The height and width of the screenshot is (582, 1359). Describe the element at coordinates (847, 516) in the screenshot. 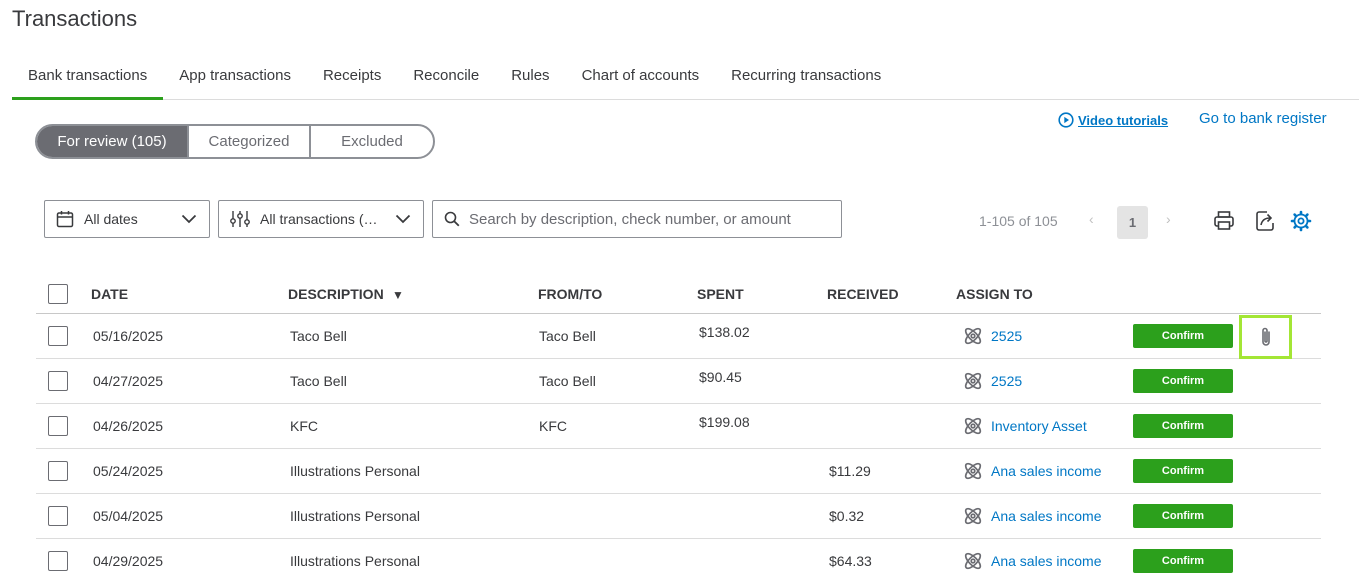

I see `row-received: $0.32` at that location.